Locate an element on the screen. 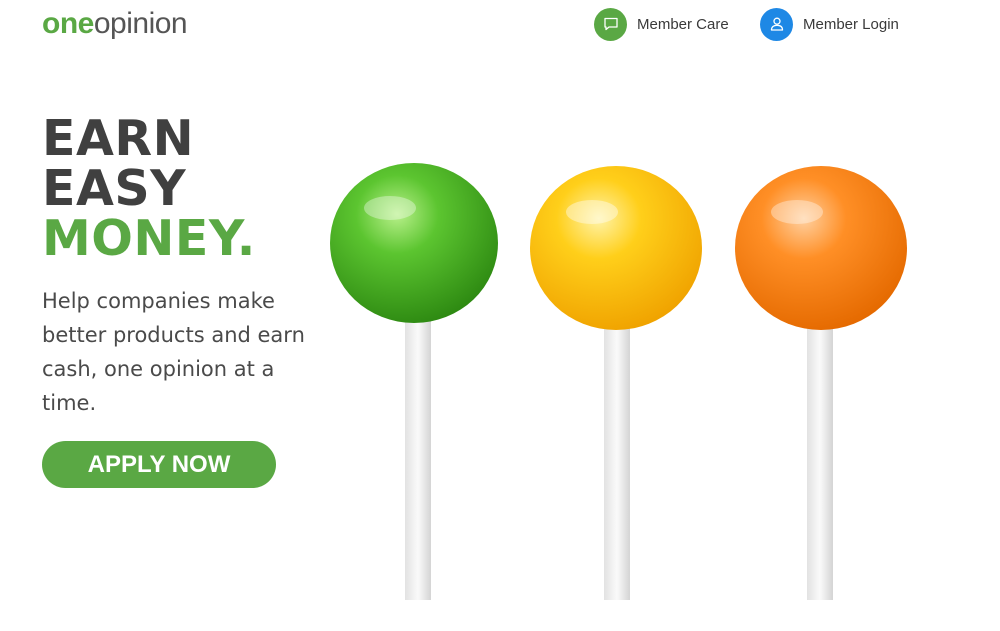 The image size is (1000, 631). member-login-link: Member Login is located at coordinates (829, 24).